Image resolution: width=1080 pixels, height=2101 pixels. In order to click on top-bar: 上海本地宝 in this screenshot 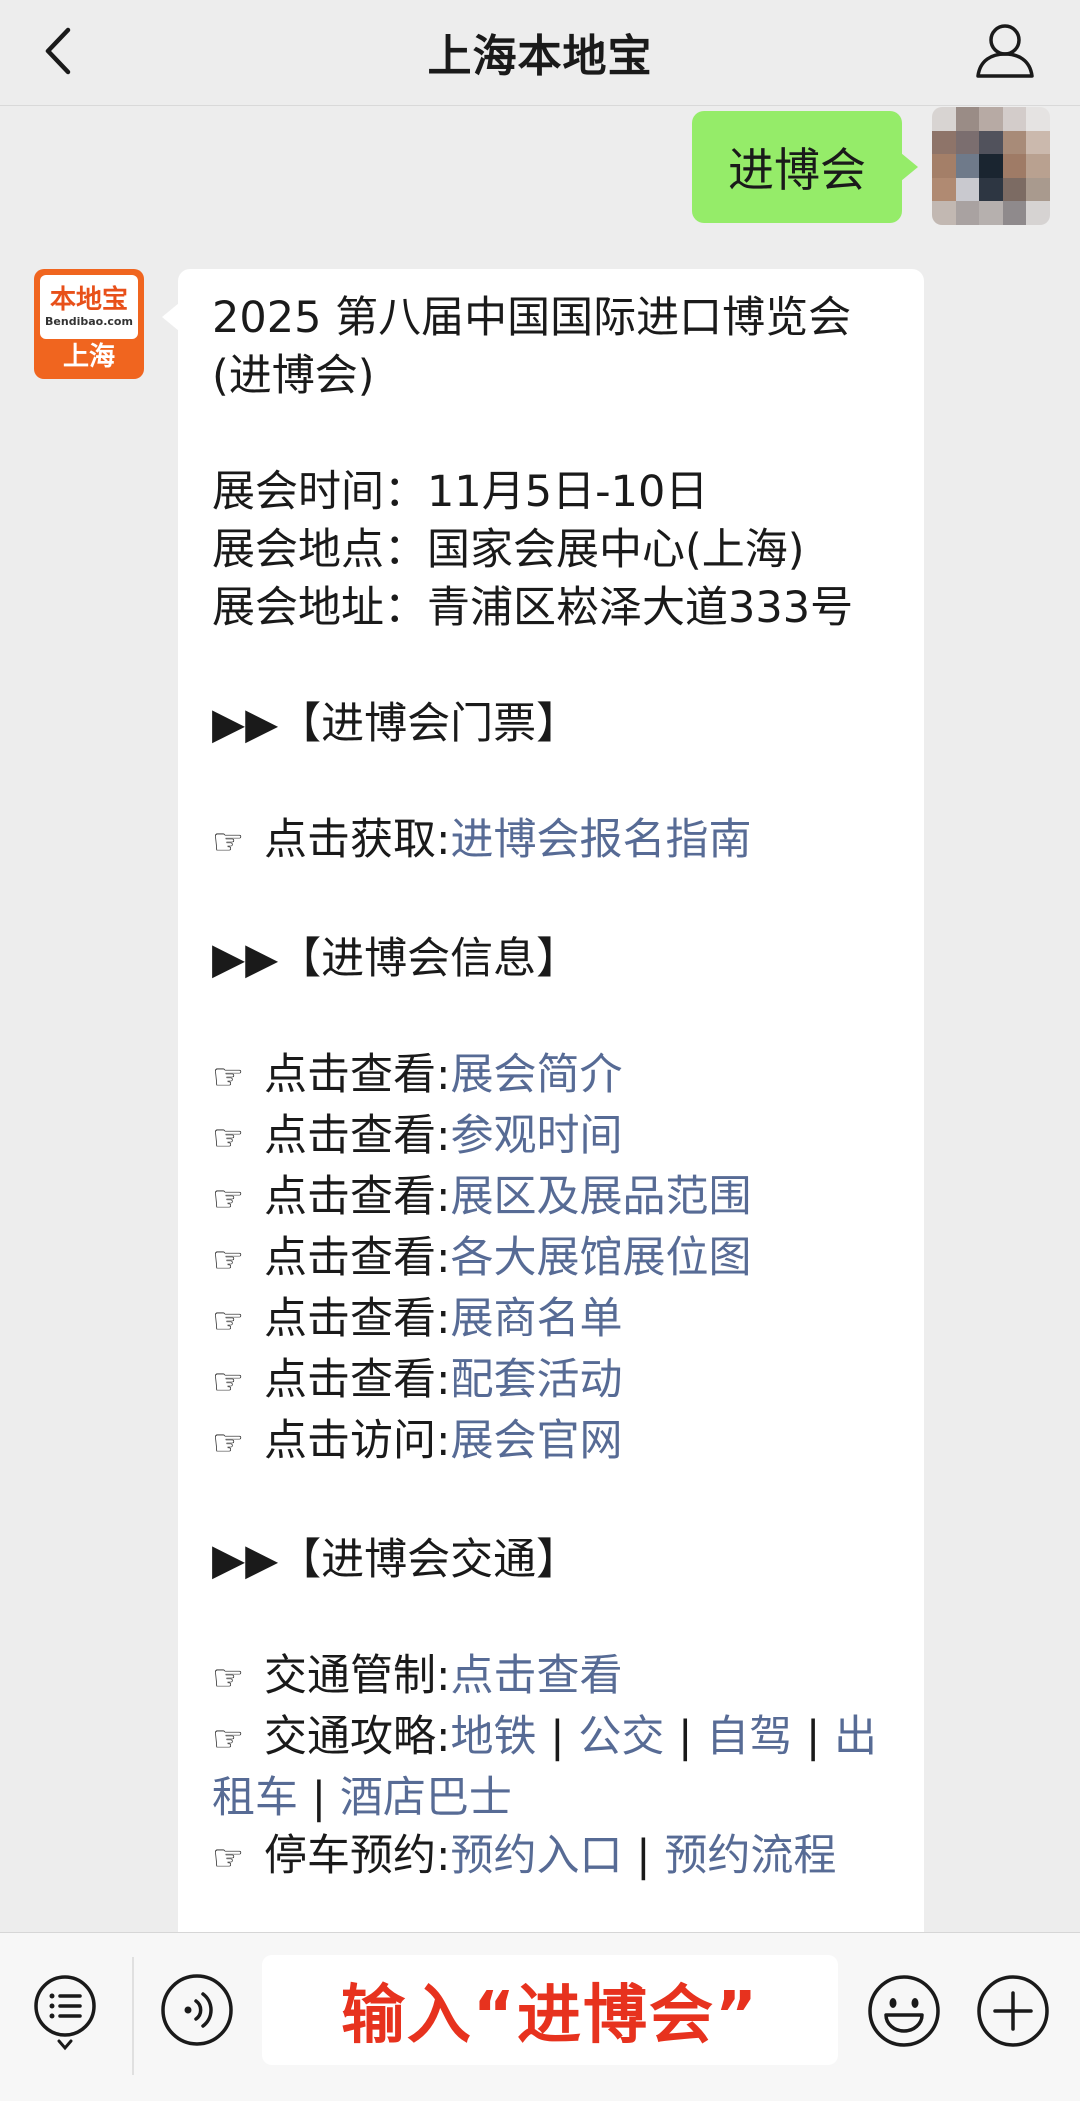, I will do `click(540, 53)`.